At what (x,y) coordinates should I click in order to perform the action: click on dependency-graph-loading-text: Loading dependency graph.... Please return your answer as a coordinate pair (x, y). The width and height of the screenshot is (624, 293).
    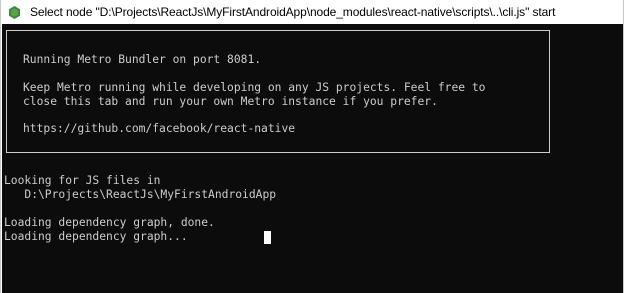
    Looking at the image, I should click on (96, 236).